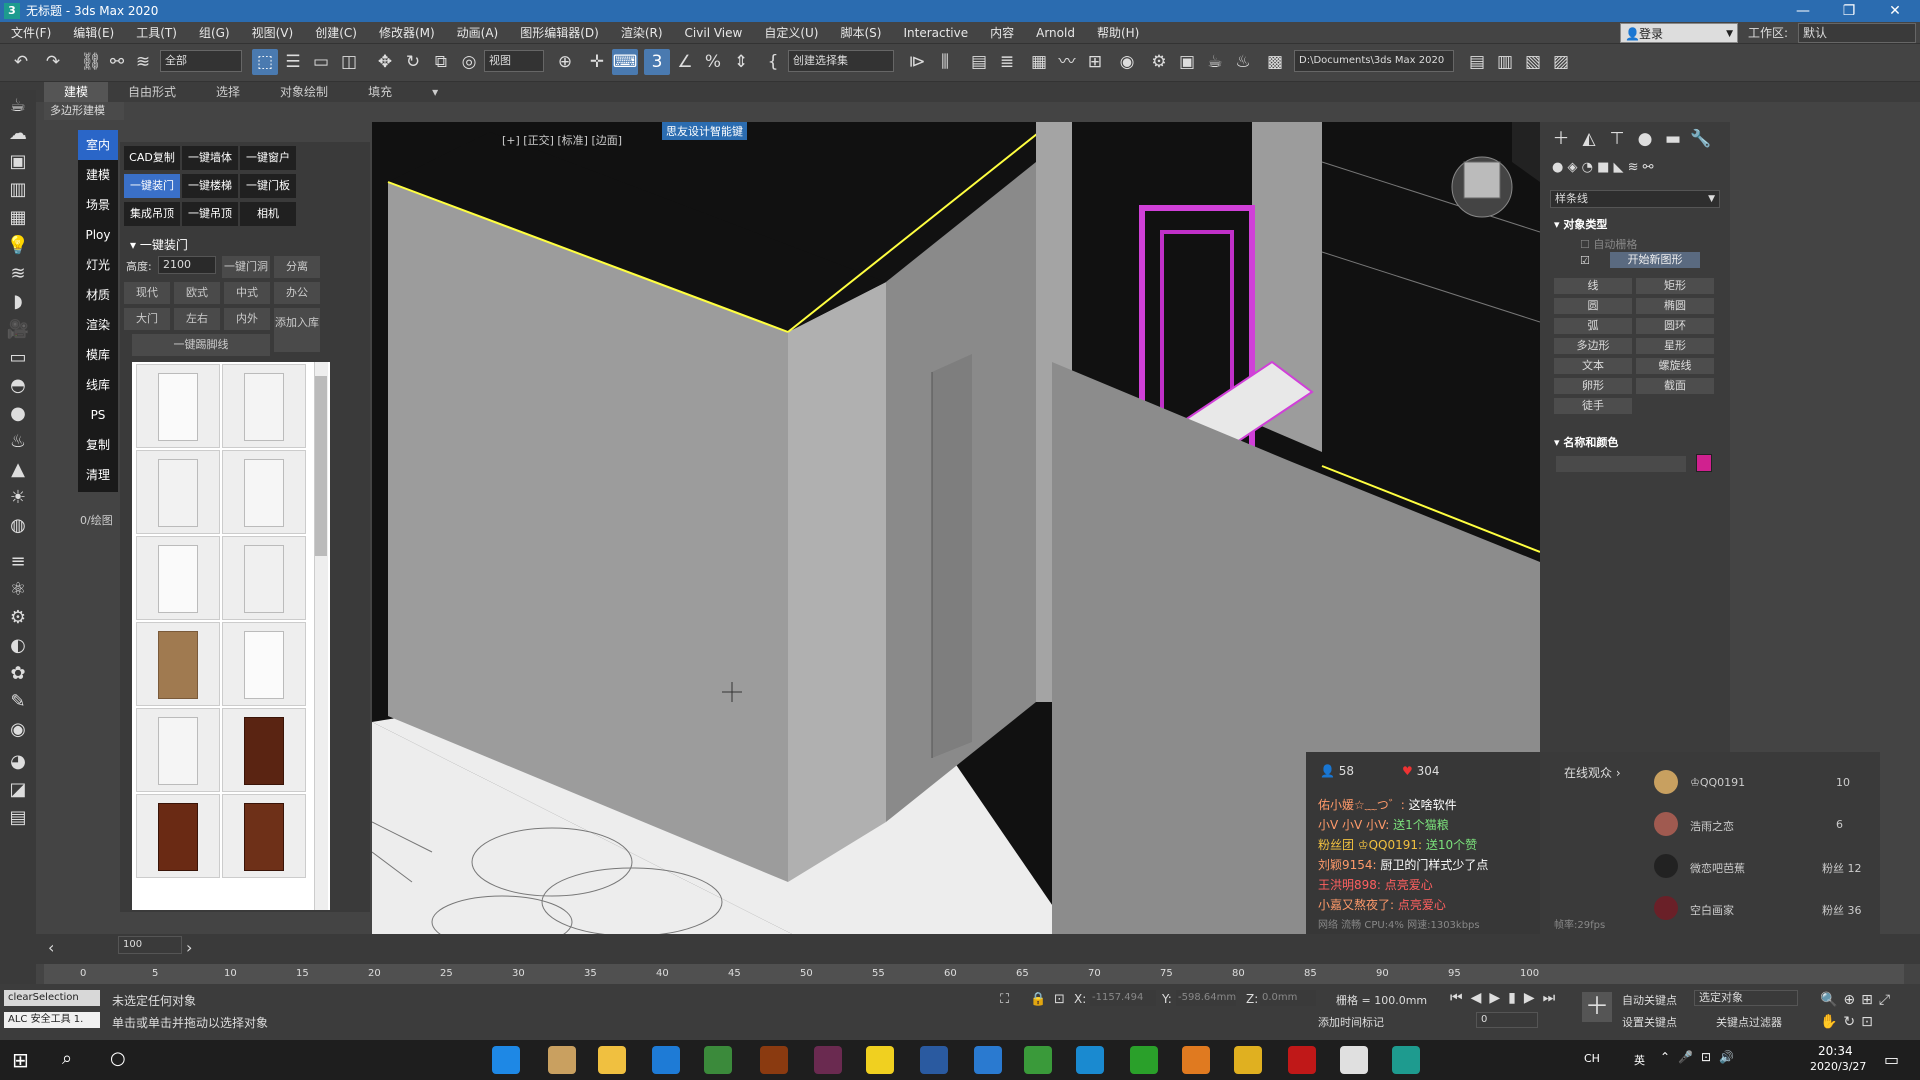 The image size is (1920, 1080). What do you see at coordinates (478, 32) in the screenshot?
I see `menu-animation: 动画(A)` at bounding box center [478, 32].